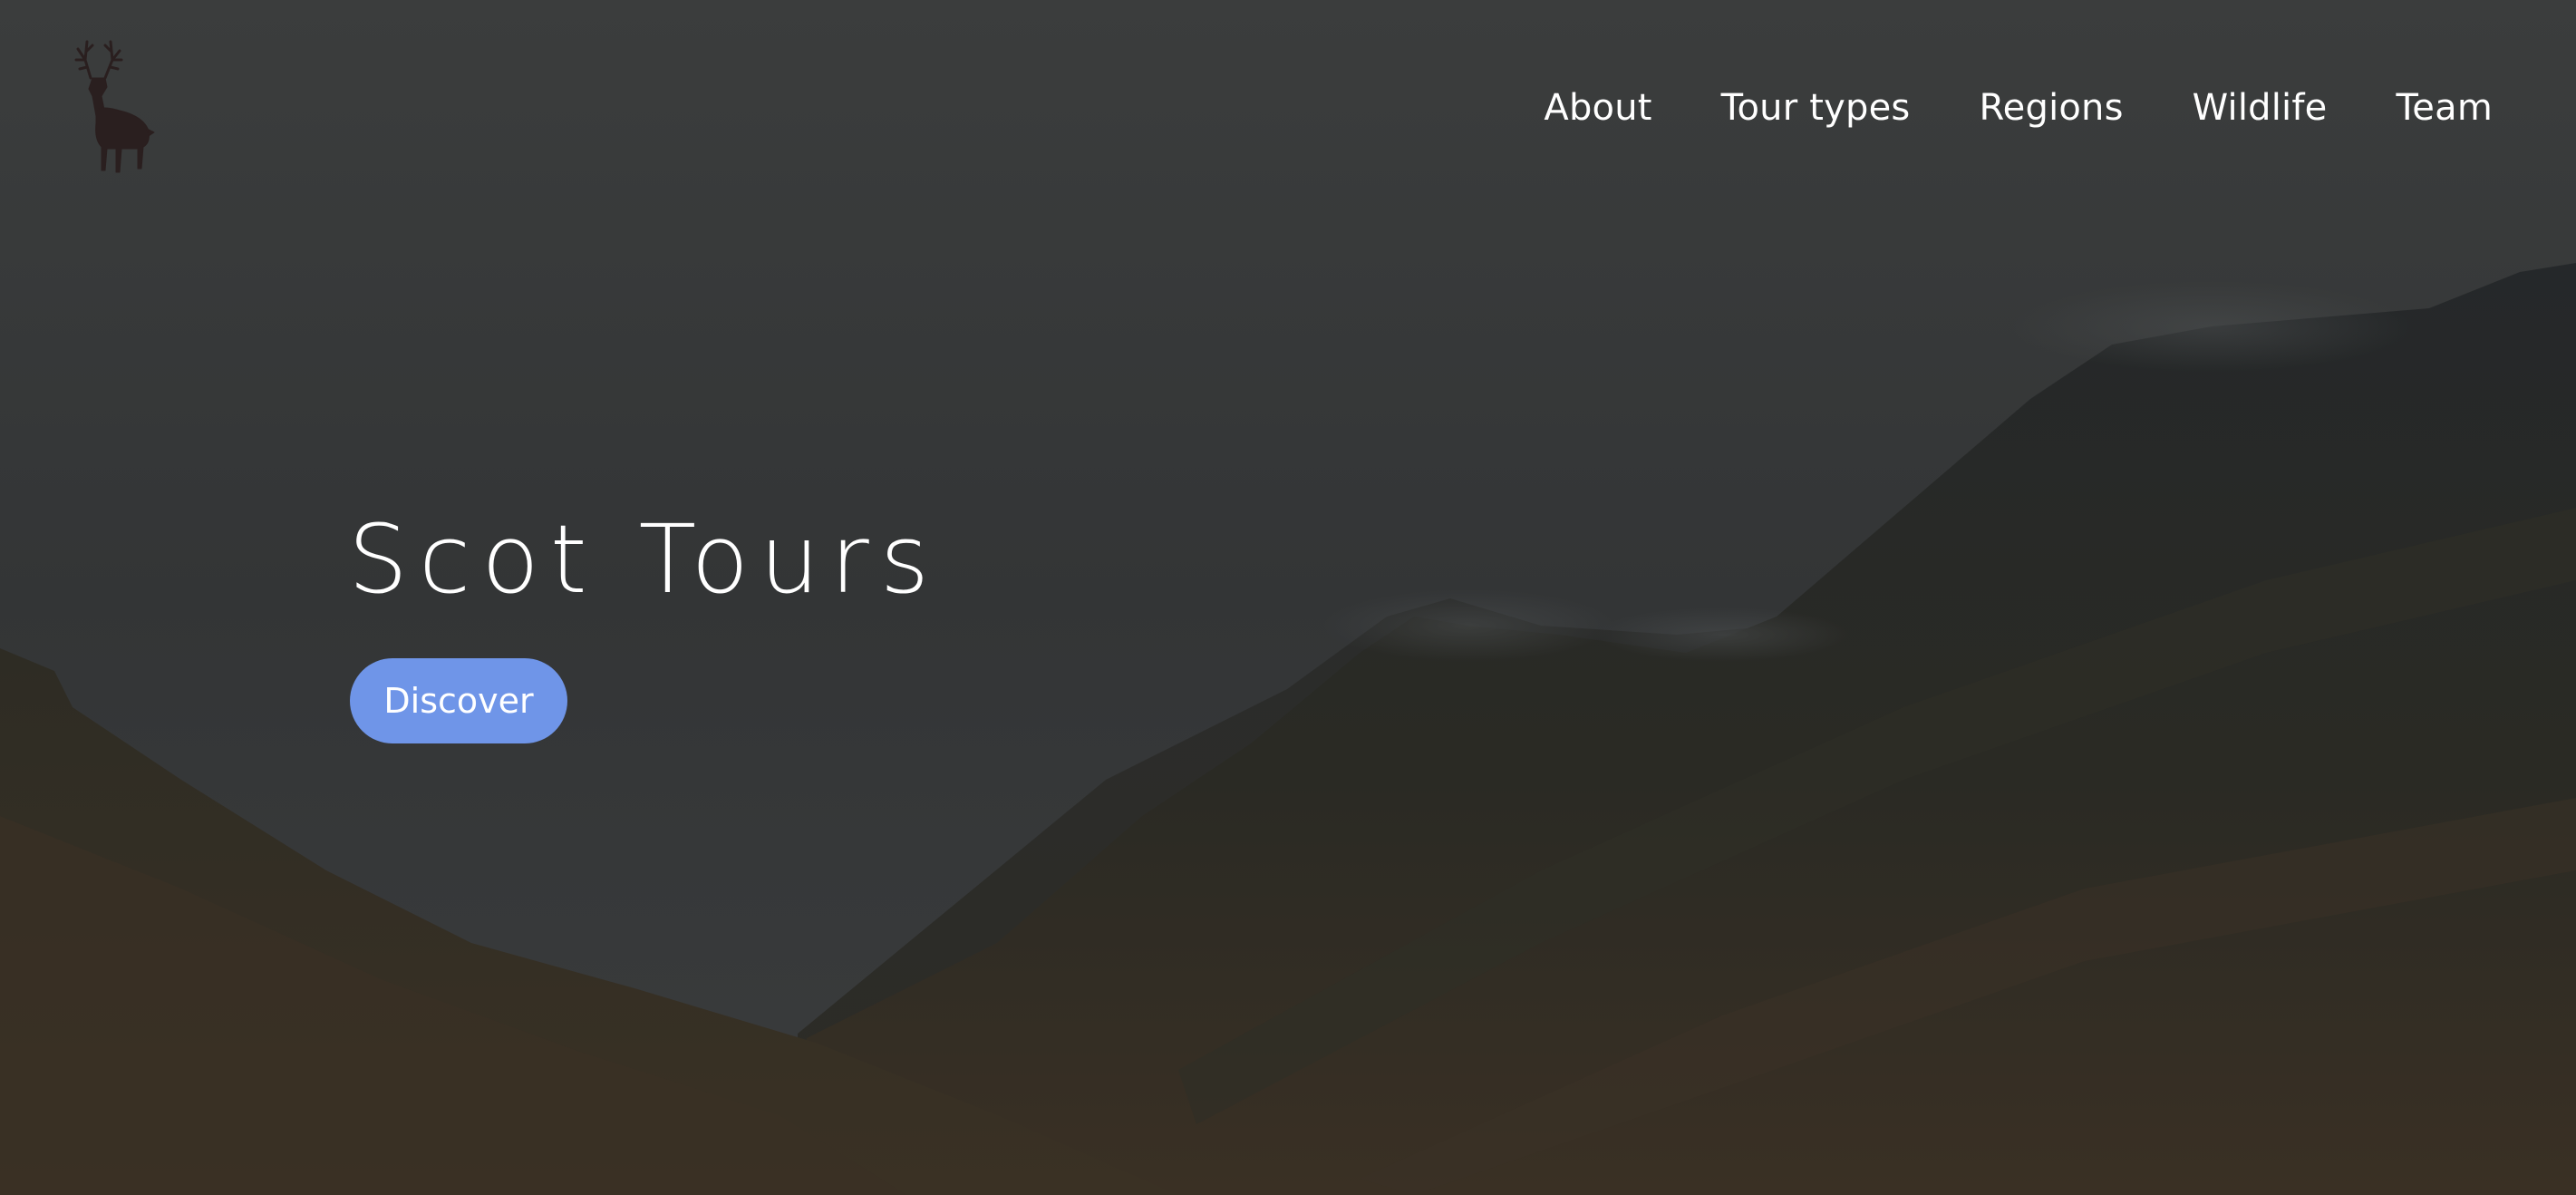 This screenshot has height=1195, width=2576. Describe the element at coordinates (115, 105) in the screenshot. I see `stag-icon` at that location.